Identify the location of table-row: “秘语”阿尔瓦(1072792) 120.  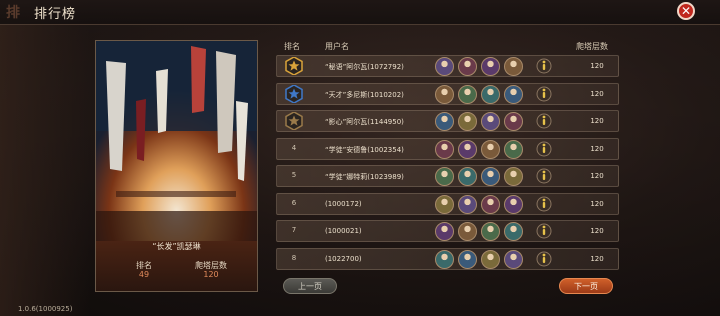
(447, 66).